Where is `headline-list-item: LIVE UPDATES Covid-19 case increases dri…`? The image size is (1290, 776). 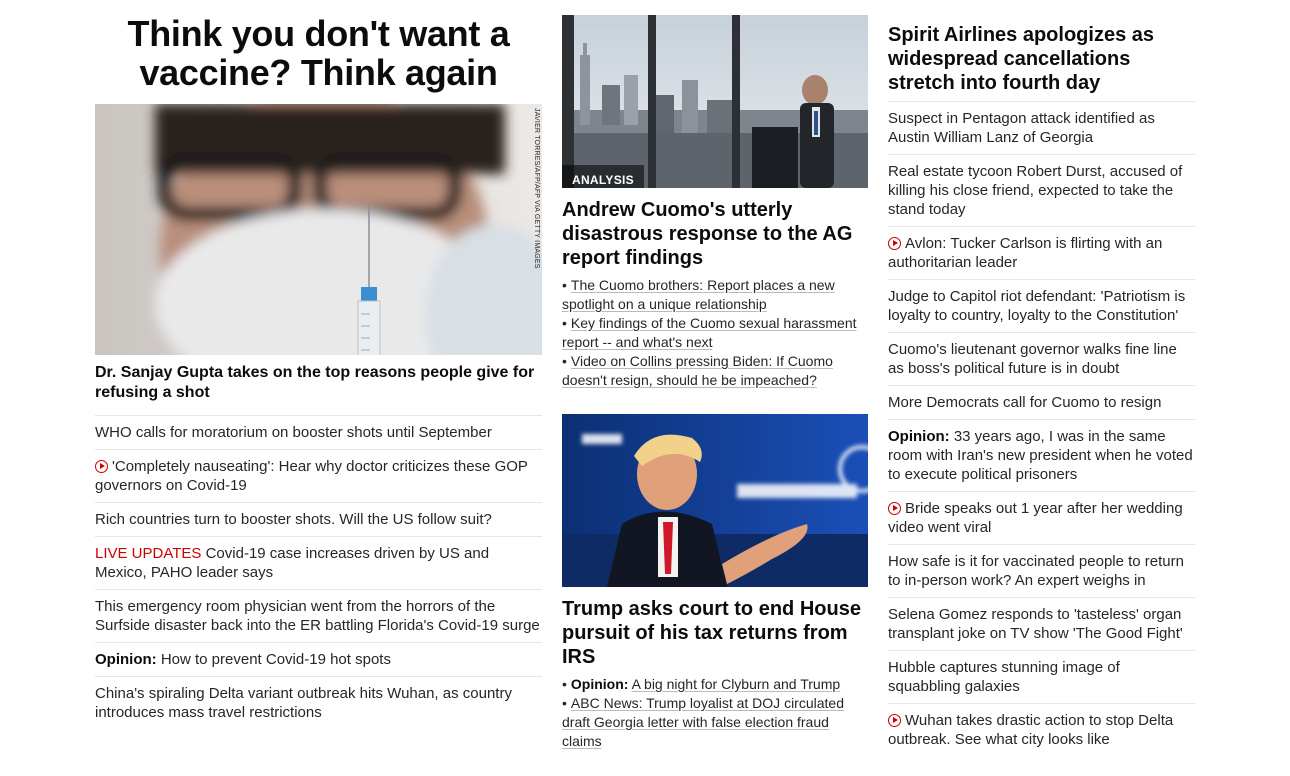
headline-list-item: LIVE UPDATES Covid-19 case increases dri… is located at coordinates (318, 562).